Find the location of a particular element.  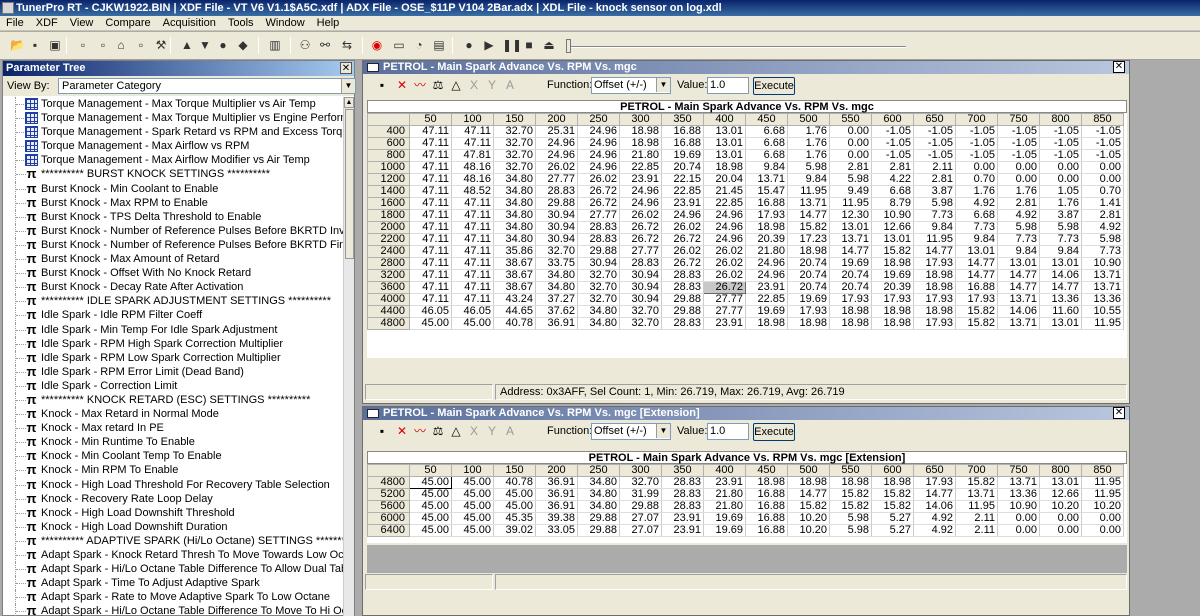

tree-item: π Knock - Min Coolant Temp To Enable is located at coordinates (174, 456).